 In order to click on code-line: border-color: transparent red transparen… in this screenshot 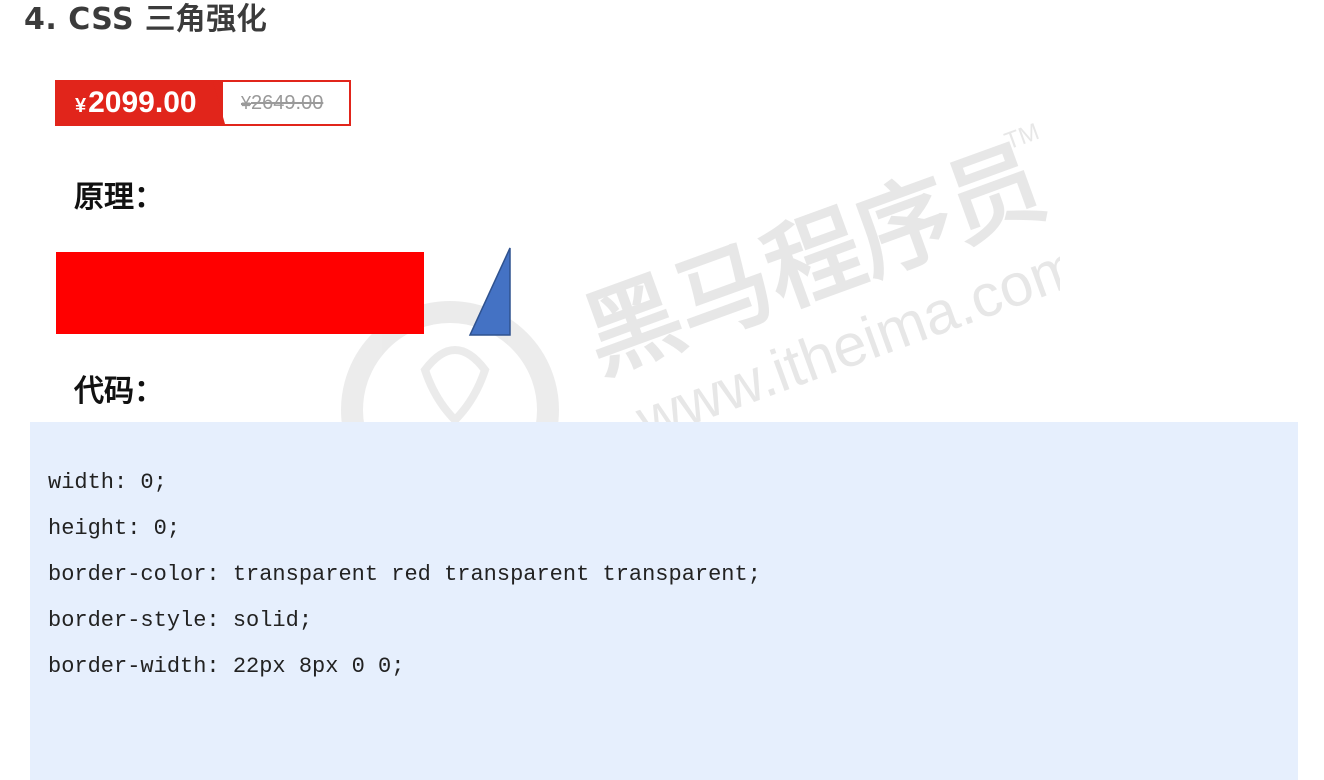, I will do `click(404, 574)`.